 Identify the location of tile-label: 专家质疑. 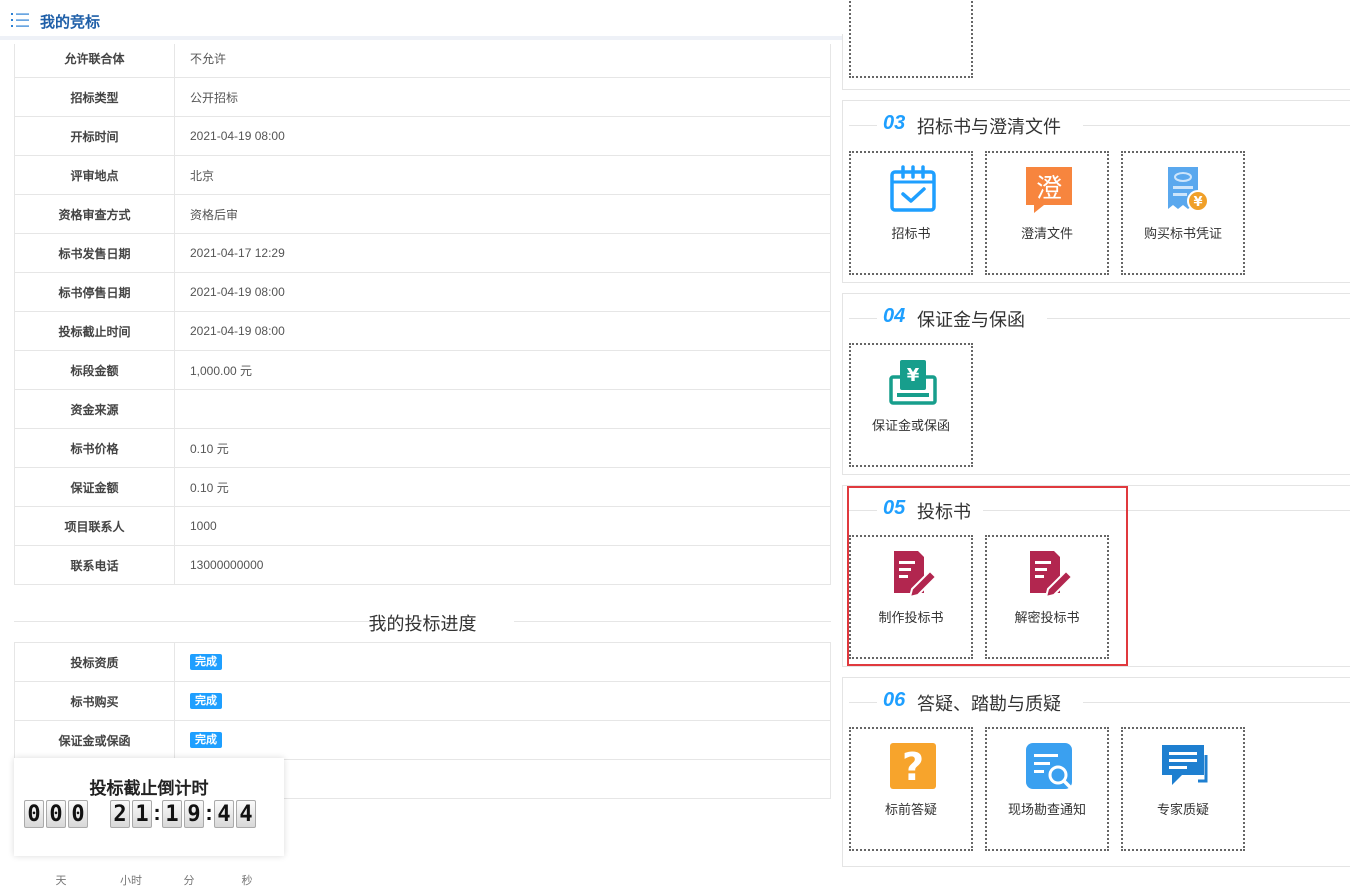
(1182, 809).